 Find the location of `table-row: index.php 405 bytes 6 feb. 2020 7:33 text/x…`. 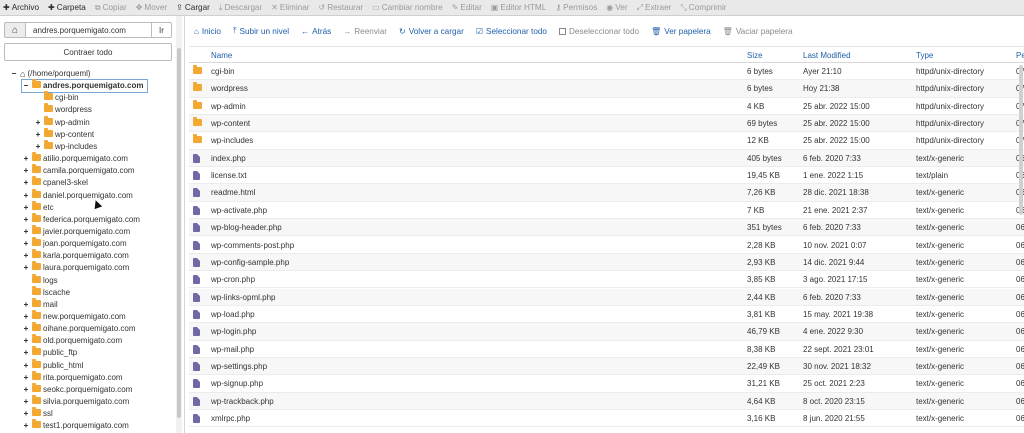

table-row: index.php 405 bytes 6 feb. 2020 7:33 text/x… is located at coordinates (606, 158).